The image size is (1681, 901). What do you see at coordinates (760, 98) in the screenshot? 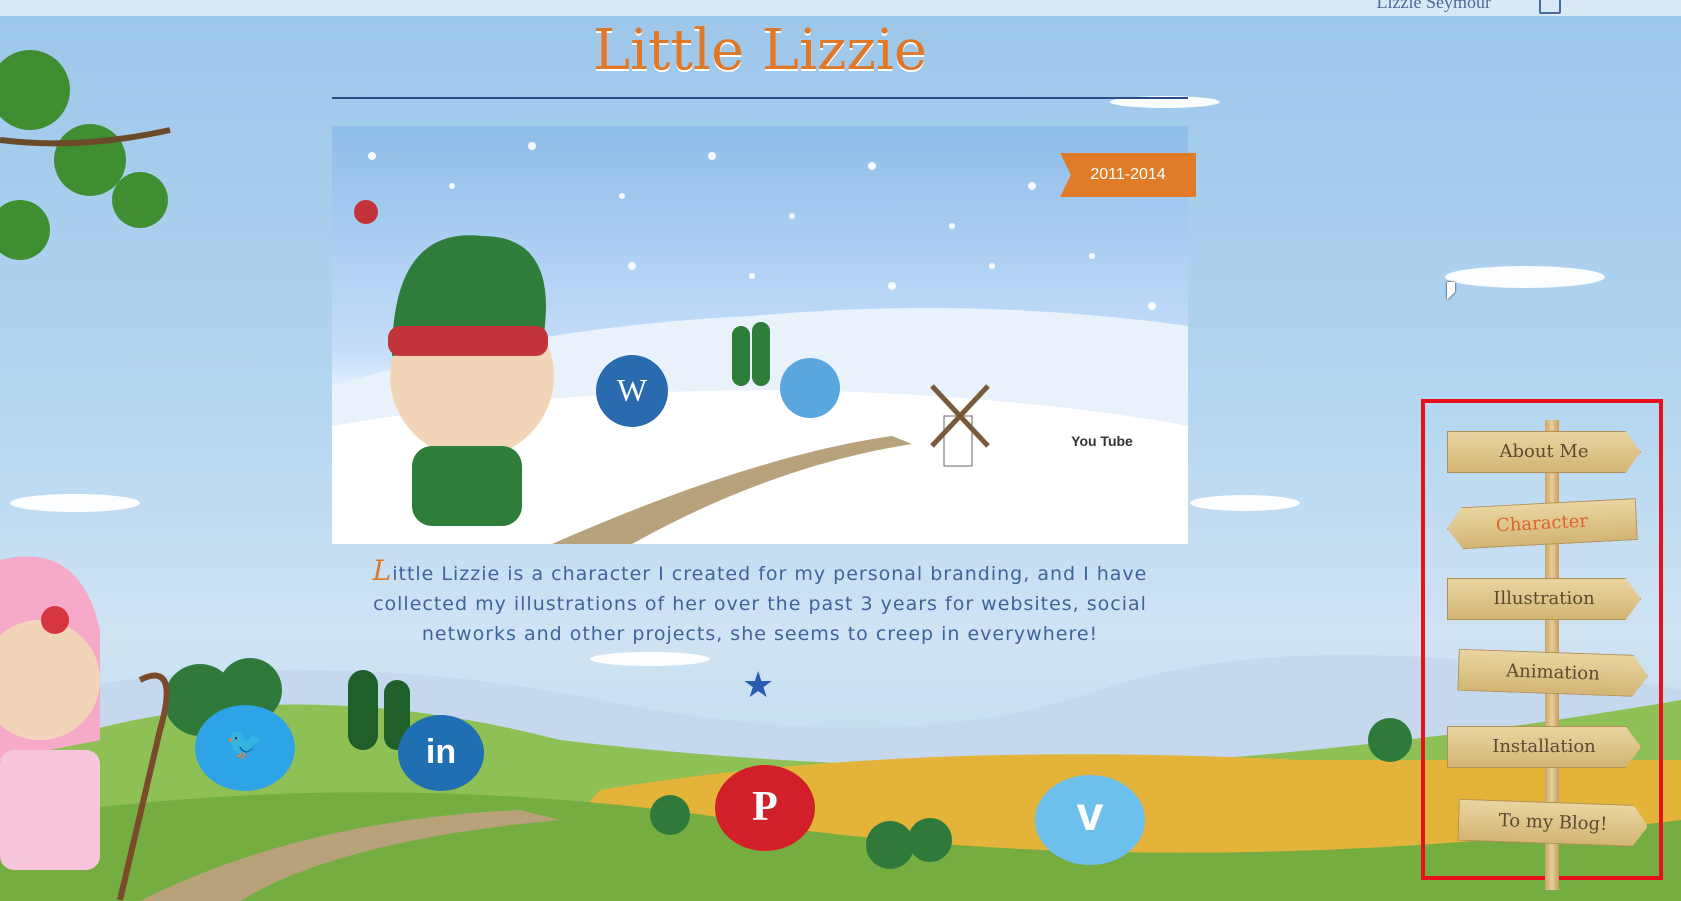
I see `title-divider` at bounding box center [760, 98].